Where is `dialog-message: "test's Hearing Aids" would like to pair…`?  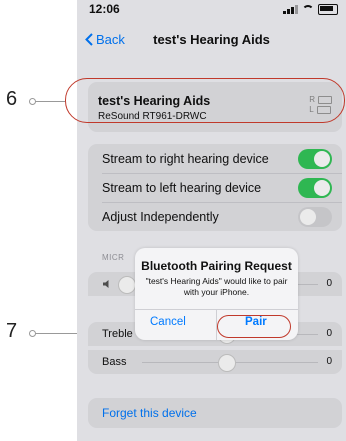
dialog-message: "test's Hearing Aids" would like to pair… is located at coordinates (216, 286).